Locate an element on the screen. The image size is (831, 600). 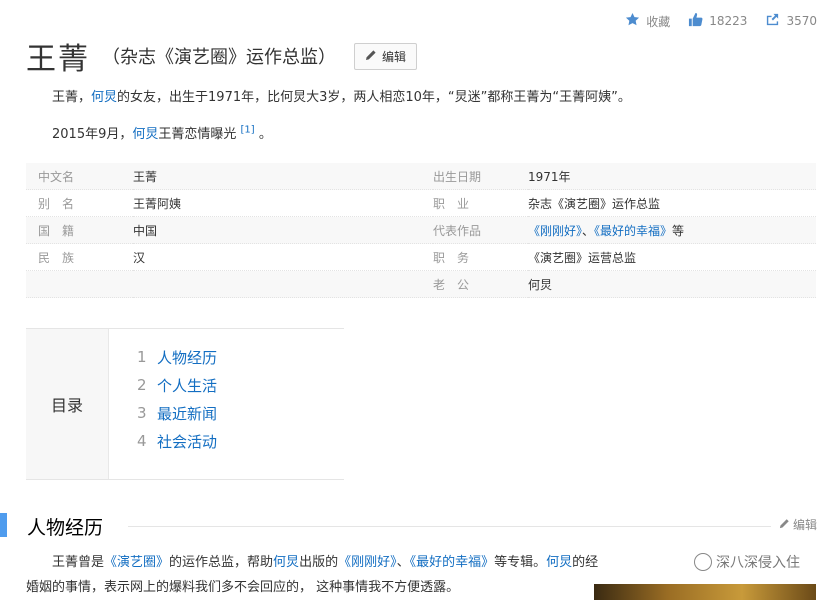
edit-button: 编辑 is located at coordinates (386, 56).